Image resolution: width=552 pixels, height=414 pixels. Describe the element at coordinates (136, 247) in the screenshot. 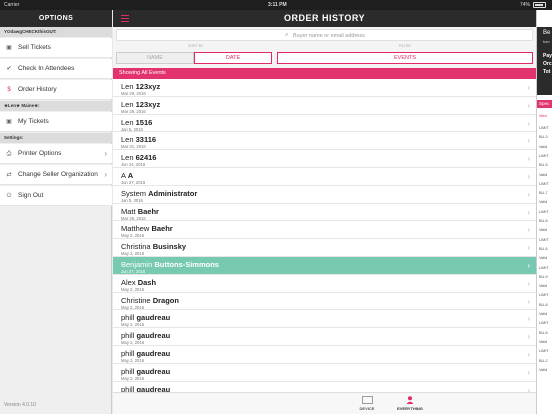

I see `buyer-first-name: Christina` at that location.